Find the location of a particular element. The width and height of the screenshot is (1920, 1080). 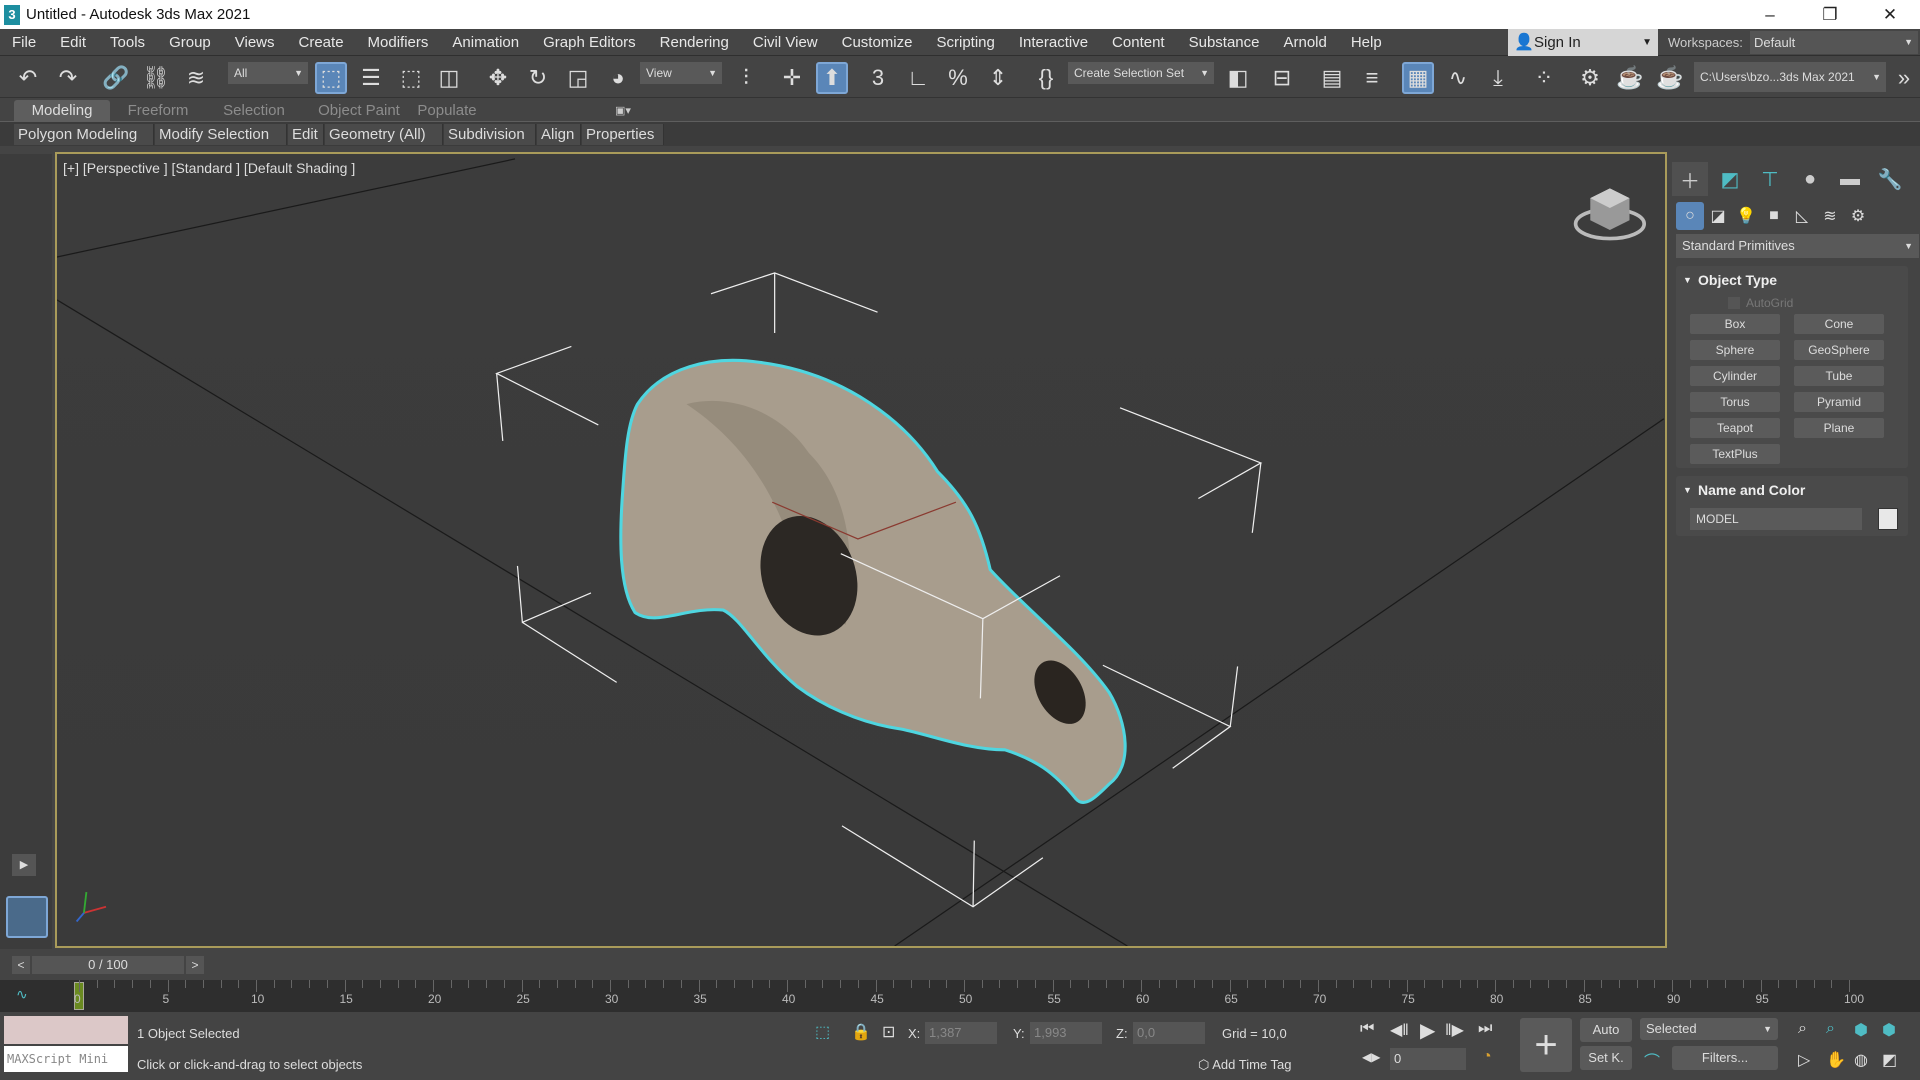

helpers-icon: ◺ is located at coordinates (1802, 216).